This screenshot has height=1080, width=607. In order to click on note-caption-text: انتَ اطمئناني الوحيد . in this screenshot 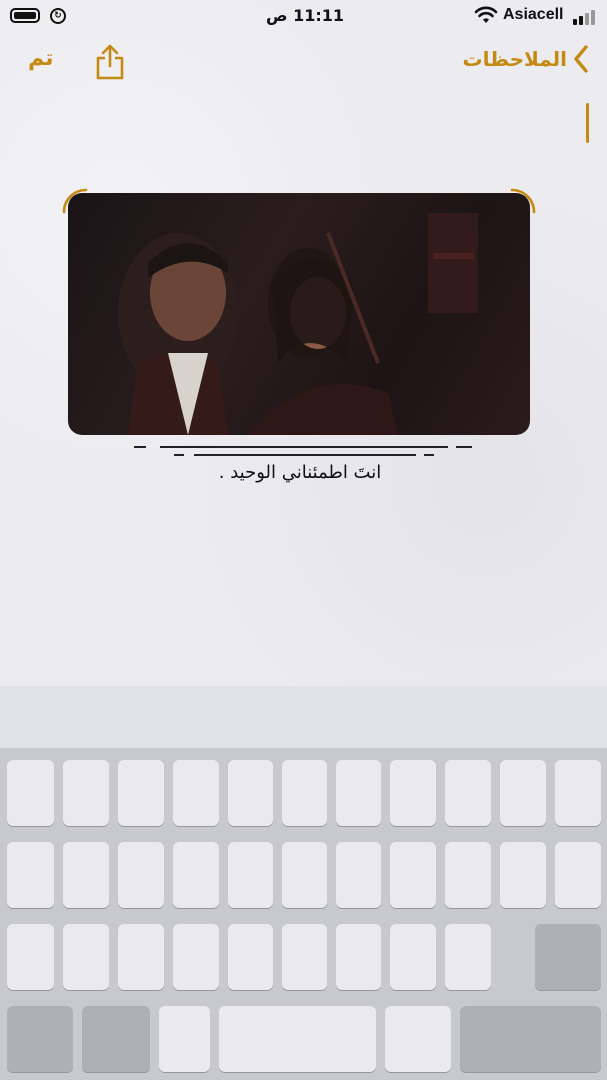, I will do `click(300, 472)`.